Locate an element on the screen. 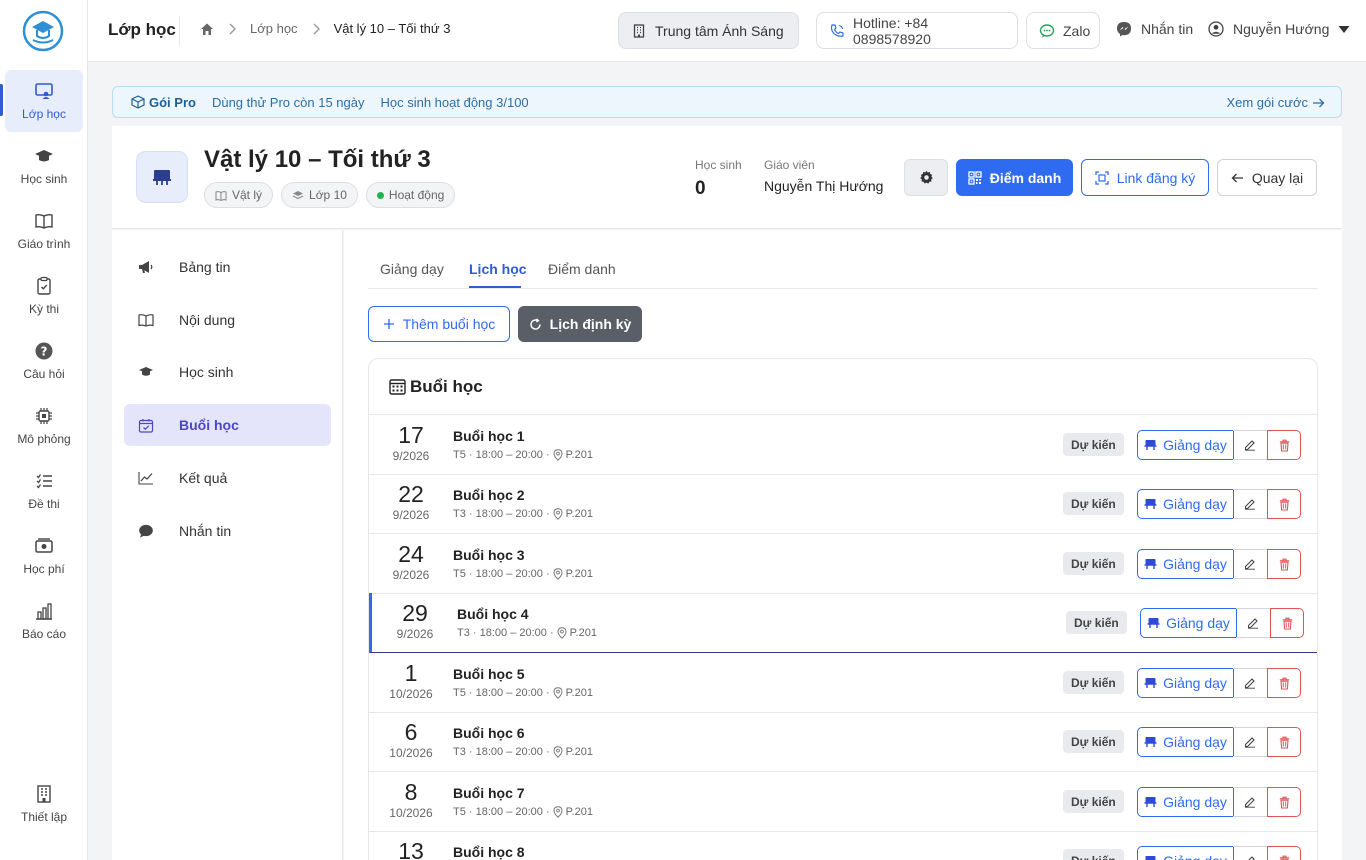  tab-teaching: Giảng dạy is located at coordinates (412, 269).